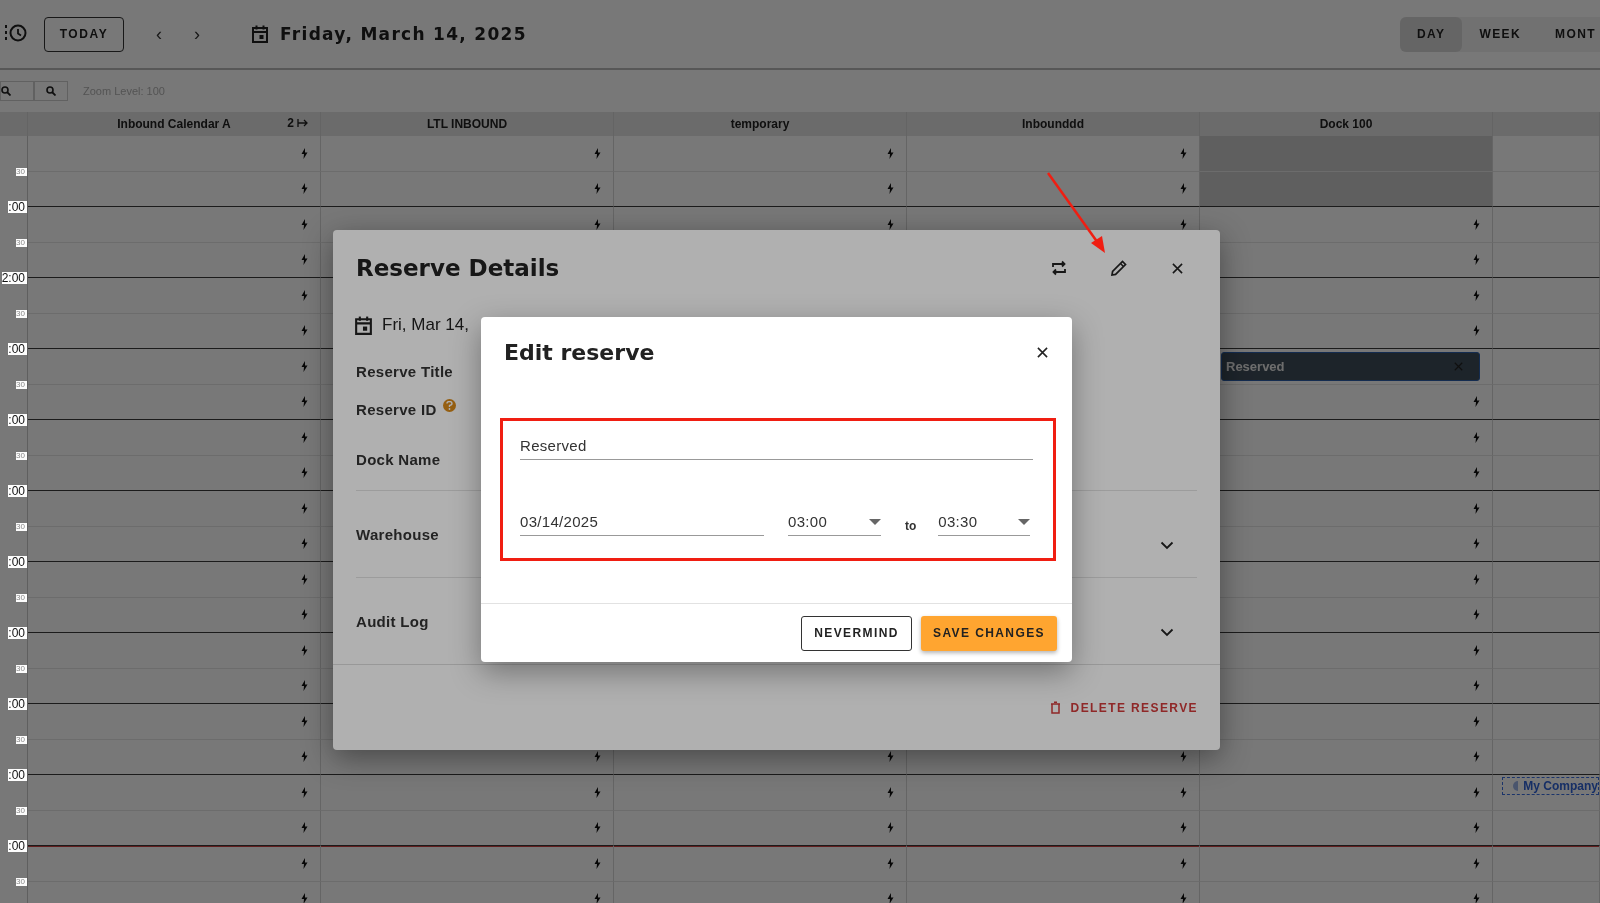 The image size is (1600, 903). Describe the element at coordinates (449, 405) in the screenshot. I see `help-icon` at that location.